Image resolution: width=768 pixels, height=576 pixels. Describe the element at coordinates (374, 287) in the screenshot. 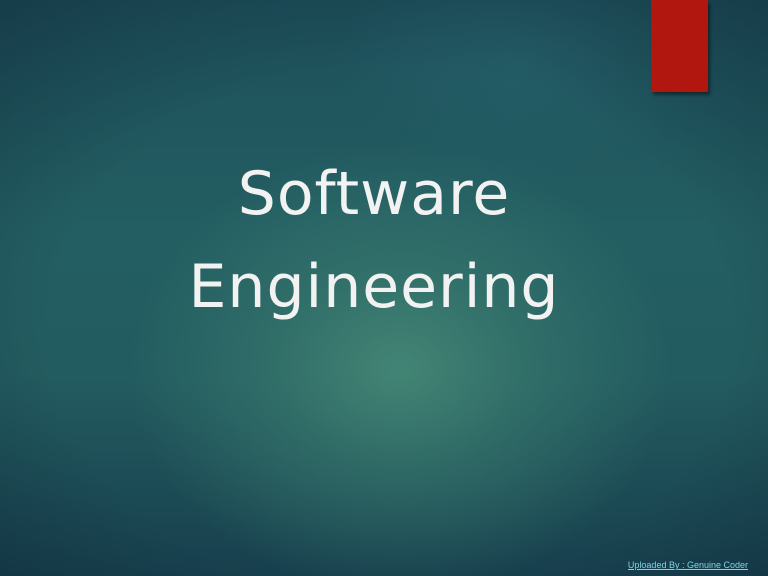

I see `title-line-2: Engineering` at that location.